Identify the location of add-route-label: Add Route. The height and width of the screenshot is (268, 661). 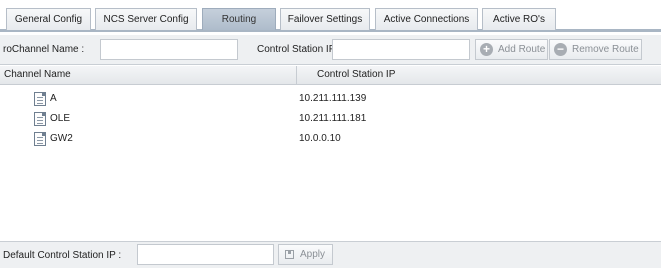
(522, 49).